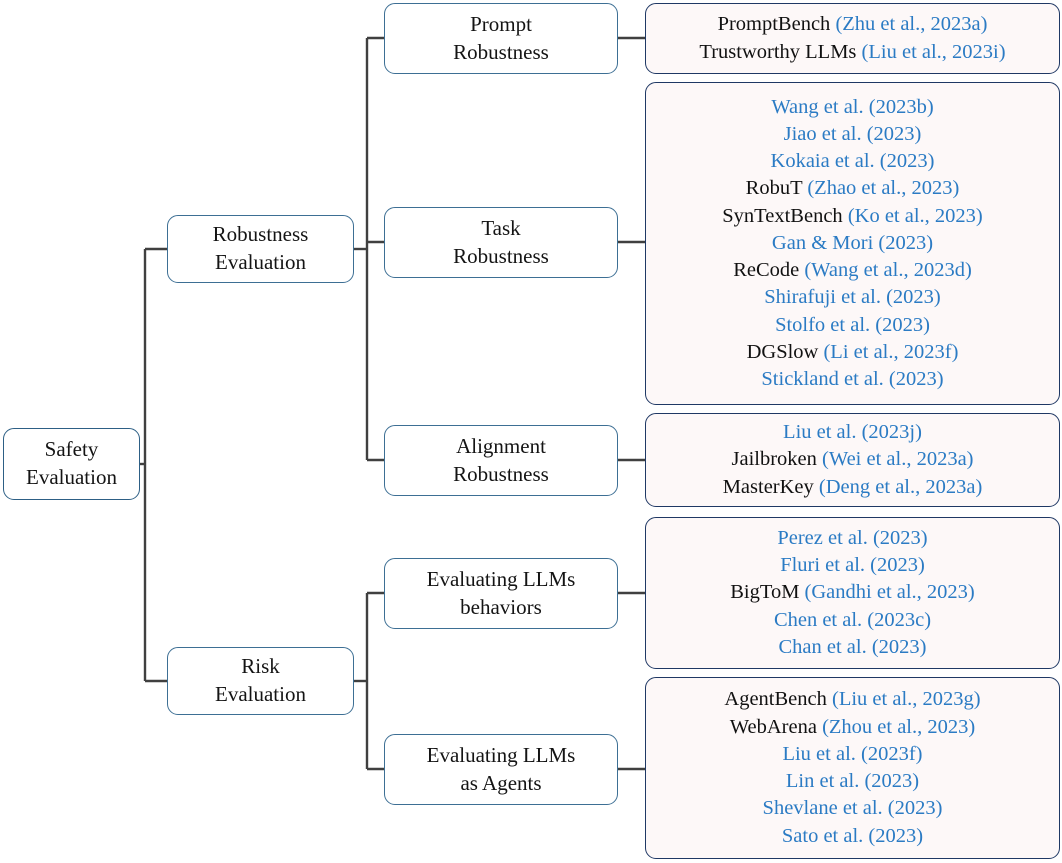 This screenshot has height=863, width=1062. What do you see at coordinates (770, 486) in the screenshot?
I see `reference-name: MasterKey` at bounding box center [770, 486].